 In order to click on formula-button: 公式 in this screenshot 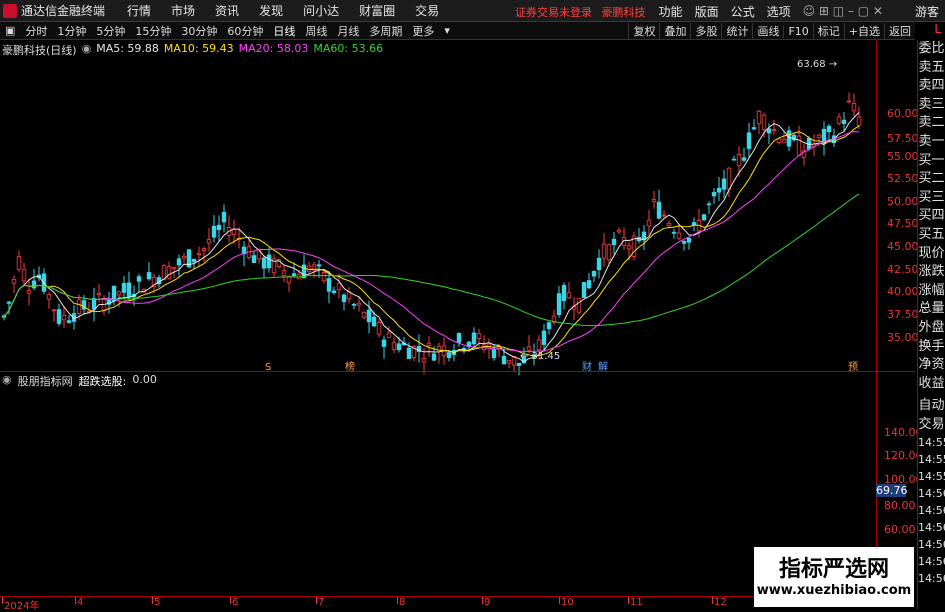, I will do `click(743, 11)`.